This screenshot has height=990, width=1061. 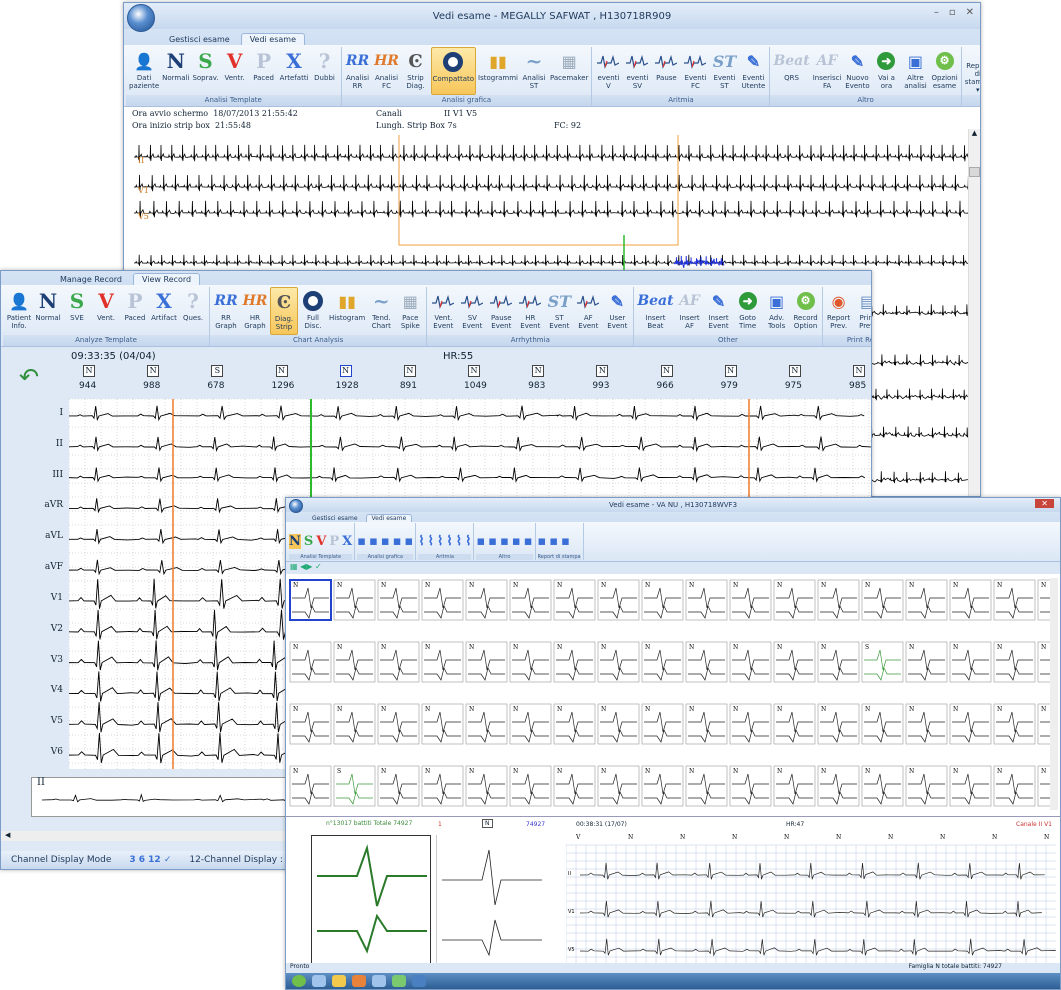 I want to click on ribbon-button: SV Event, so click(x=472, y=311).